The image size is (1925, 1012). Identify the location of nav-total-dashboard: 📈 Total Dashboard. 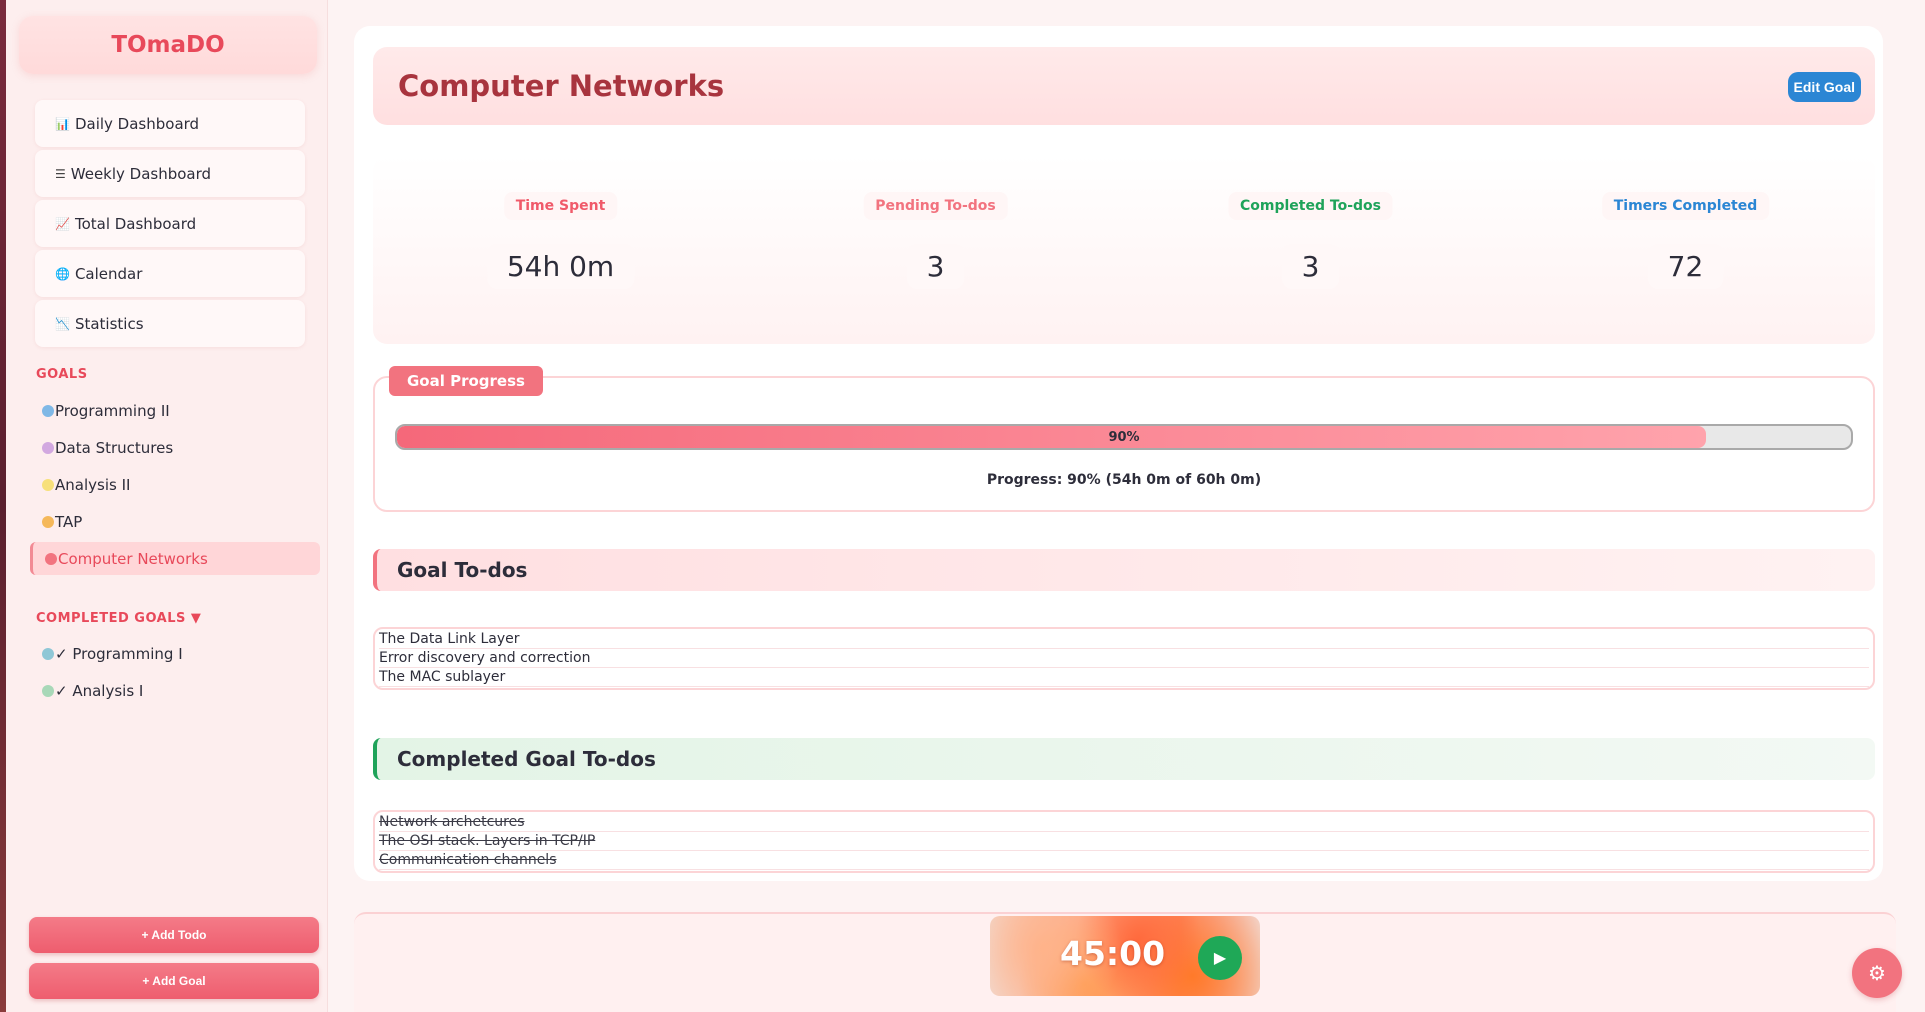
(170, 223).